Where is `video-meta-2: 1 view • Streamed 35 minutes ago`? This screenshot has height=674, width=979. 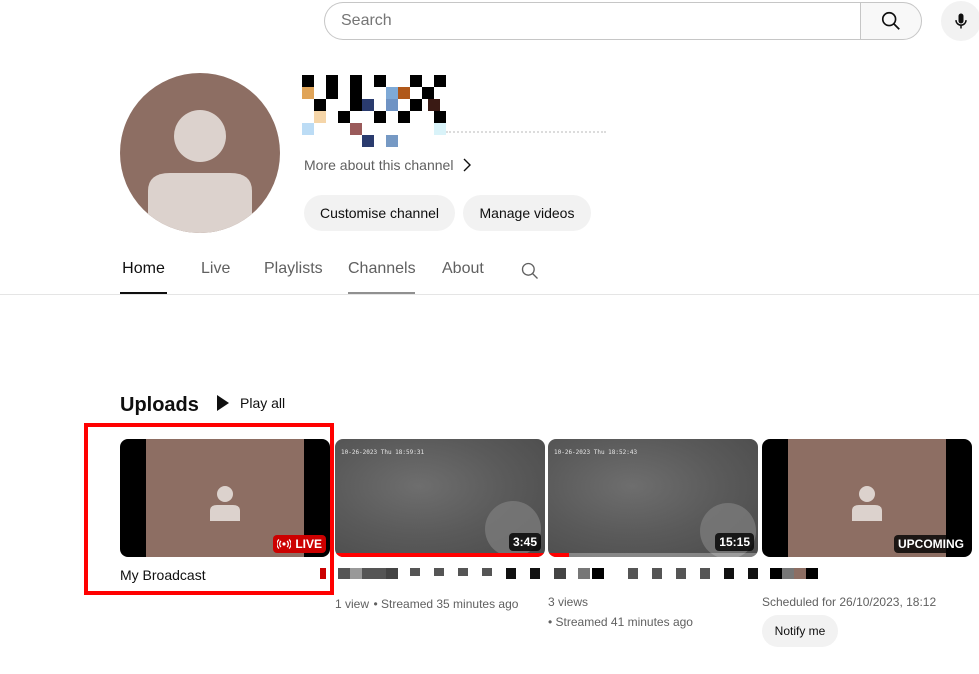
video-meta-2: 1 view • Streamed 35 minutes ago is located at coordinates (426, 604).